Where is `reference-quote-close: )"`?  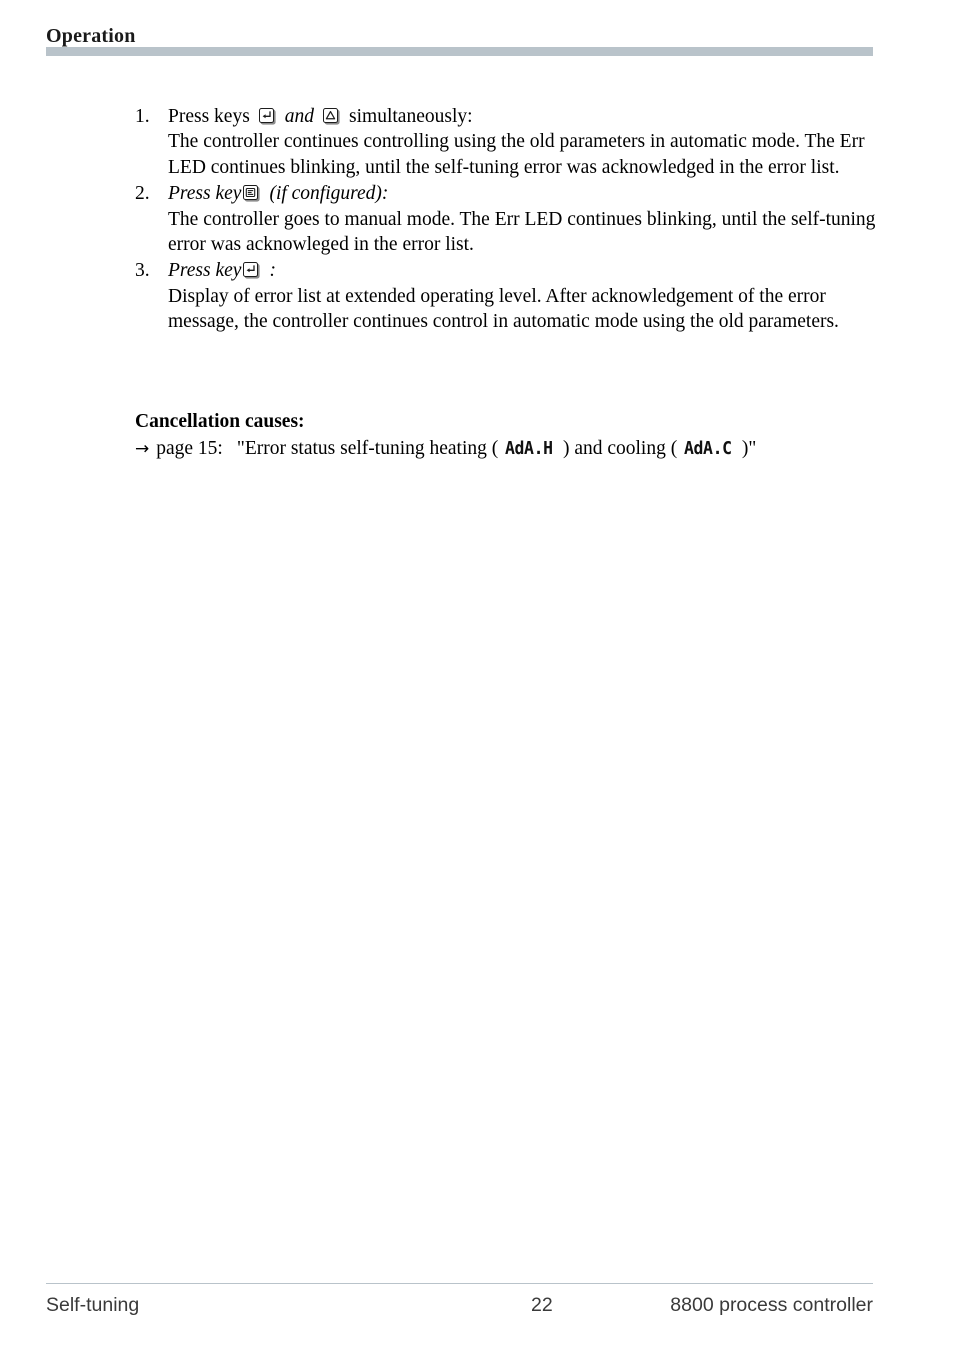 reference-quote-close: )" is located at coordinates (749, 449).